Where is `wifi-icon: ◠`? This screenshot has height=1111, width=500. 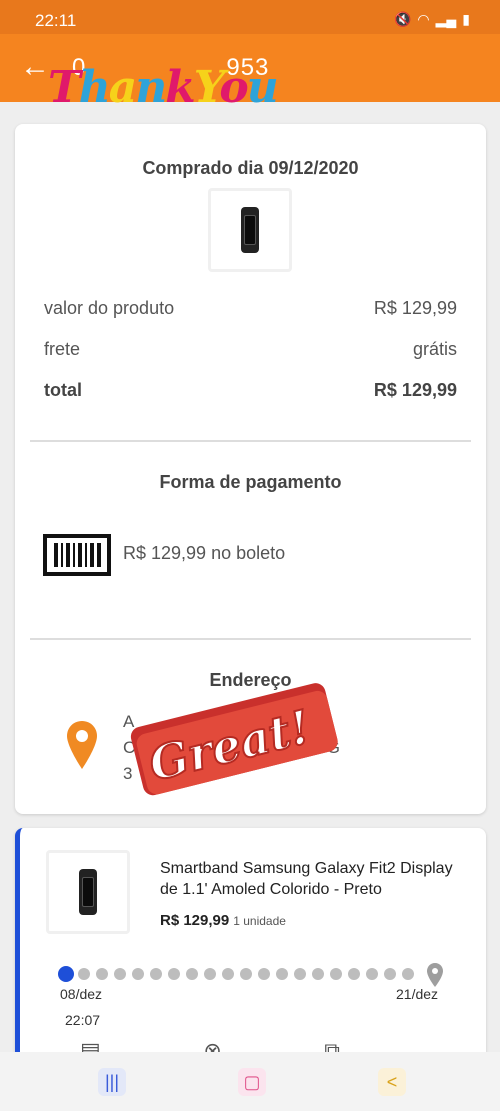 wifi-icon: ◠ is located at coordinates (423, 19).